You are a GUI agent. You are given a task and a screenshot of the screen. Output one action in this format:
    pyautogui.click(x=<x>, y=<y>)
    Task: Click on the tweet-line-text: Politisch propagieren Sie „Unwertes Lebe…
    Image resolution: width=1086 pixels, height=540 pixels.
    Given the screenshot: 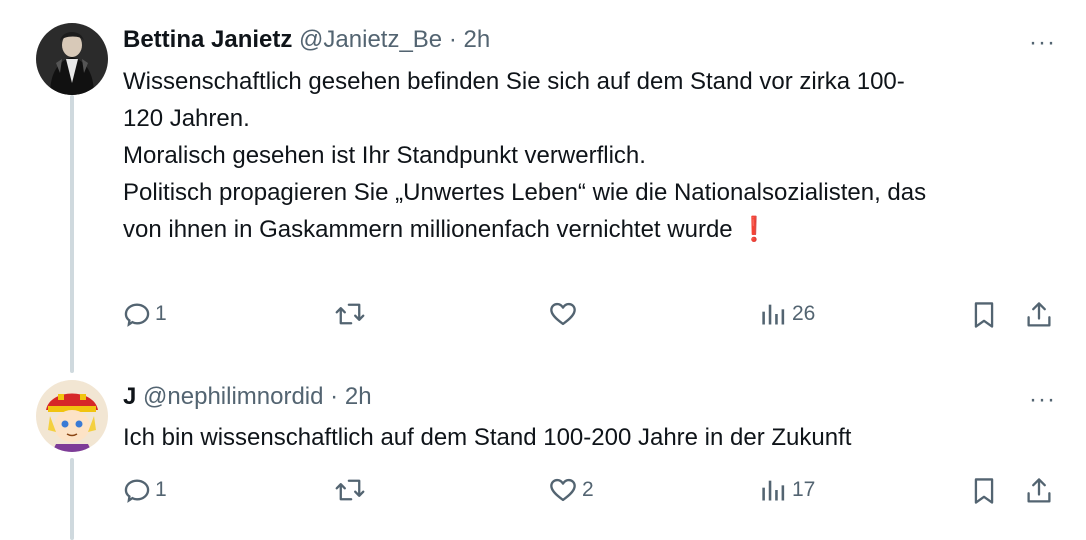 What is the action you would take?
    pyautogui.click(x=525, y=192)
    